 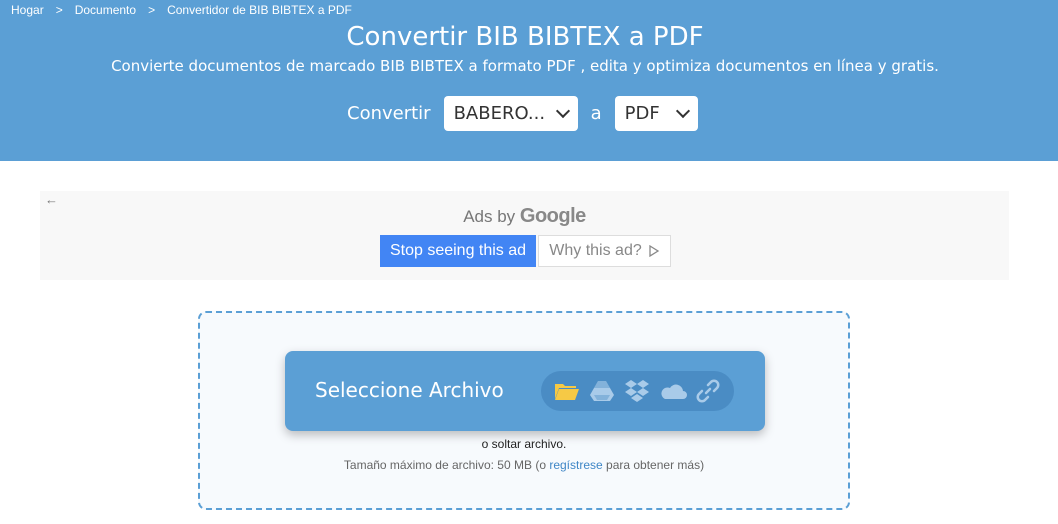 I want to click on limit-prefix: Tamaño máximo de archivo: 50 MB (o, so click(x=446, y=465).